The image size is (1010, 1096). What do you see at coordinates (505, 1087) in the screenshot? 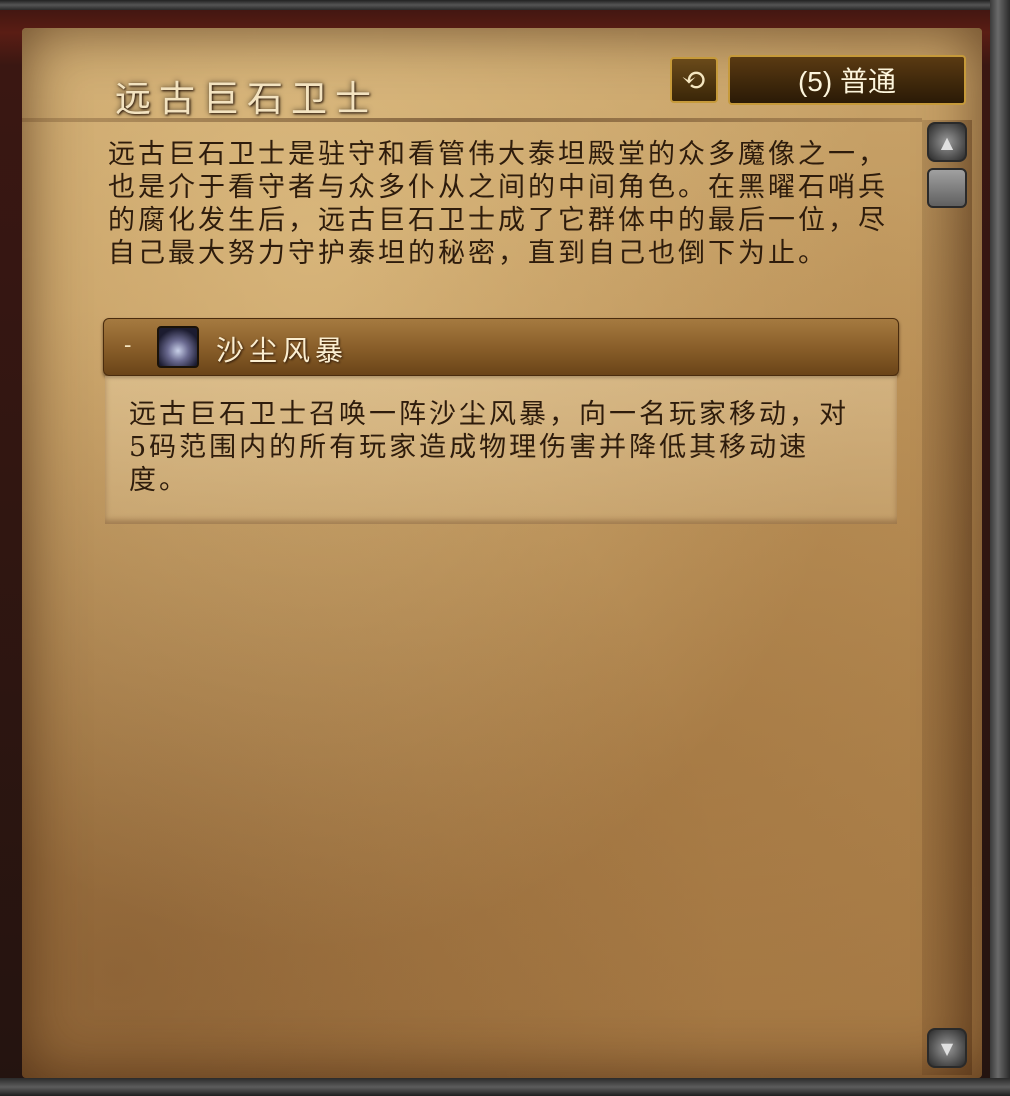
I see `frame-bottom-border` at bounding box center [505, 1087].